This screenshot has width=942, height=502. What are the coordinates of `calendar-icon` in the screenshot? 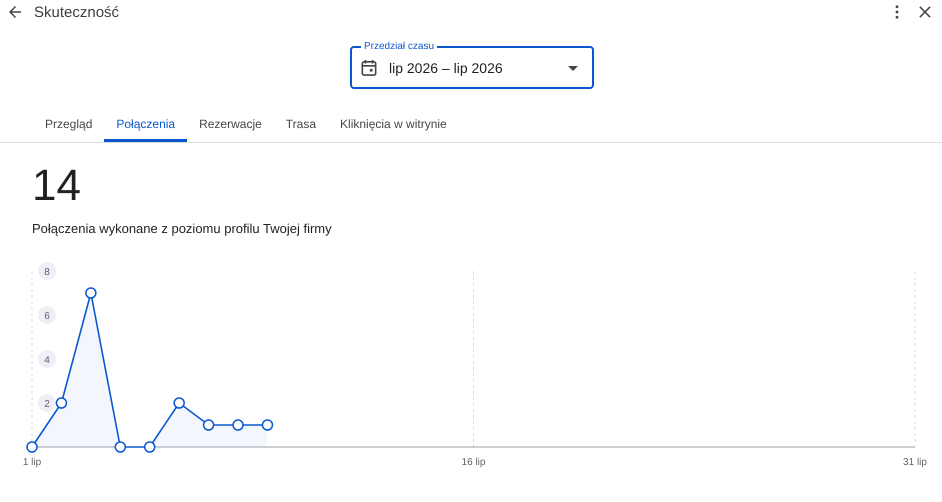 It's located at (369, 68).